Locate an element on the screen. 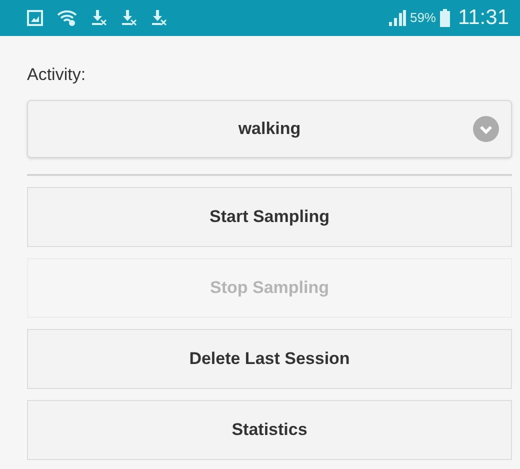 The height and width of the screenshot is (469, 520). action-button: Delete Last Session is located at coordinates (269, 358).